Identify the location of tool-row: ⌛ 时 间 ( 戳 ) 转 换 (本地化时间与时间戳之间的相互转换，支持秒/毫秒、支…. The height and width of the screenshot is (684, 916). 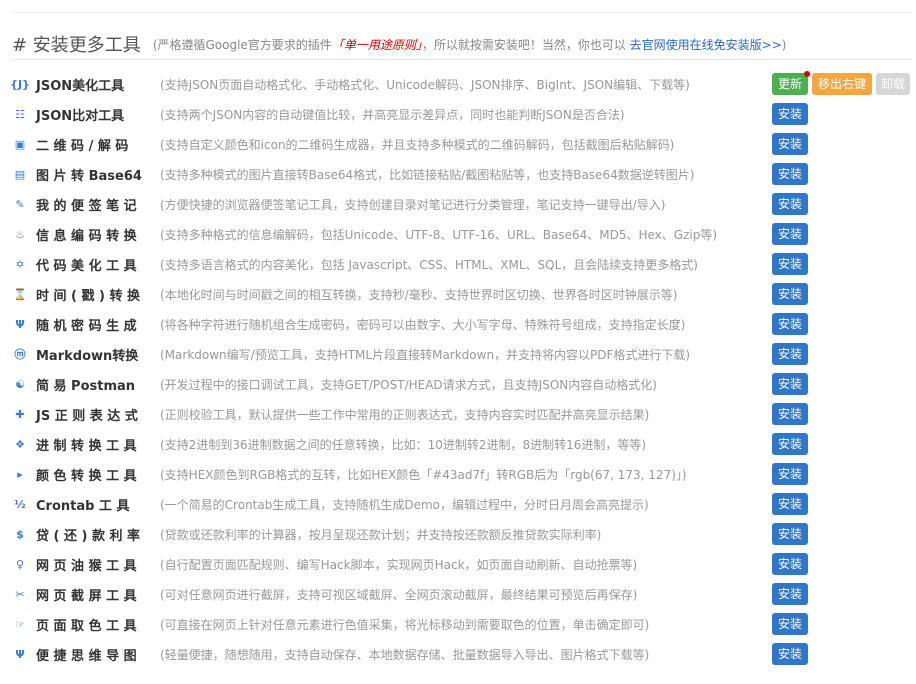
(462, 294).